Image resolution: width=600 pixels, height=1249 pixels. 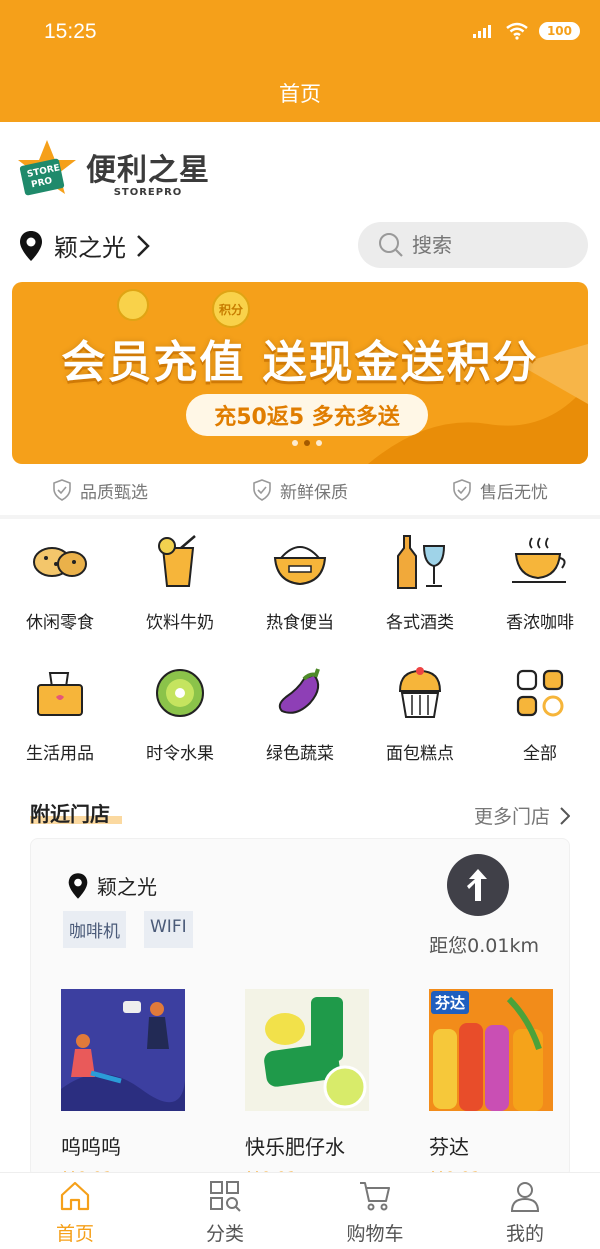 I want to click on coin-label: 积分, so click(x=231, y=309).